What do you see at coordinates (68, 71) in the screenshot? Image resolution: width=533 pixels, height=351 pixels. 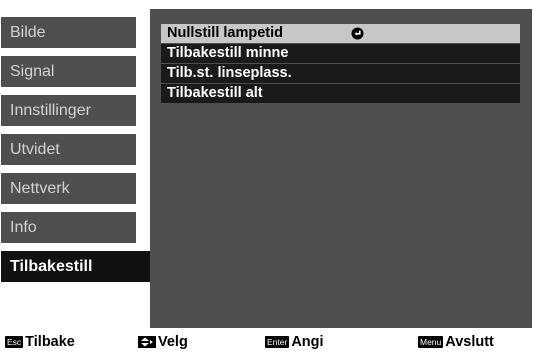 I see `sidebar-item-signal: Signal` at bounding box center [68, 71].